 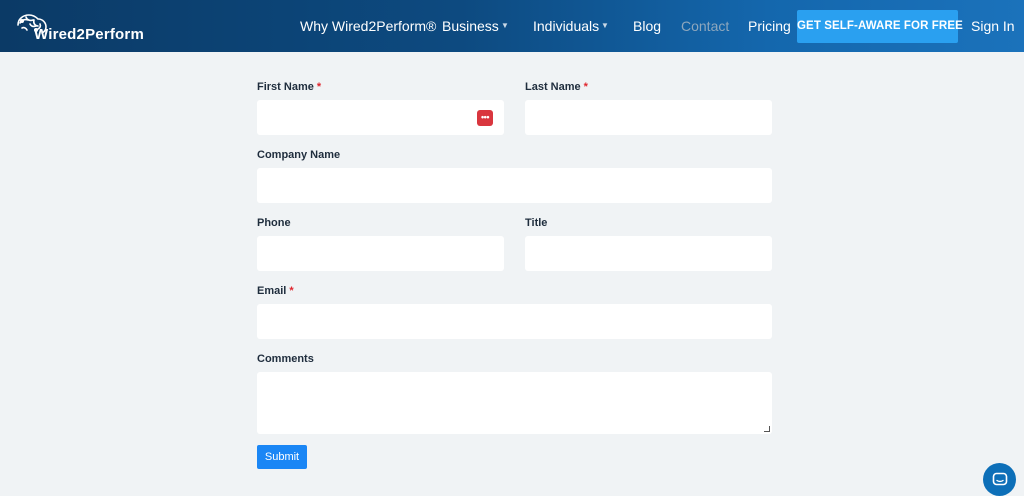 What do you see at coordinates (648, 253) in the screenshot?
I see `title-input` at bounding box center [648, 253].